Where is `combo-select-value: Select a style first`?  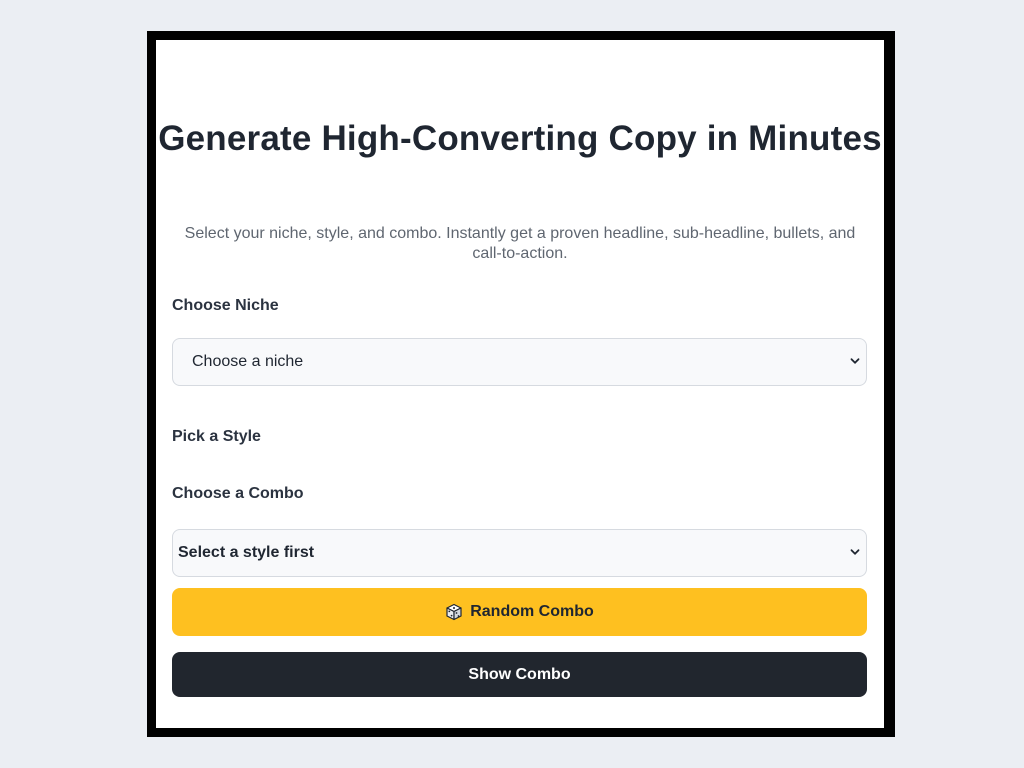 combo-select-value: Select a style first is located at coordinates (246, 552).